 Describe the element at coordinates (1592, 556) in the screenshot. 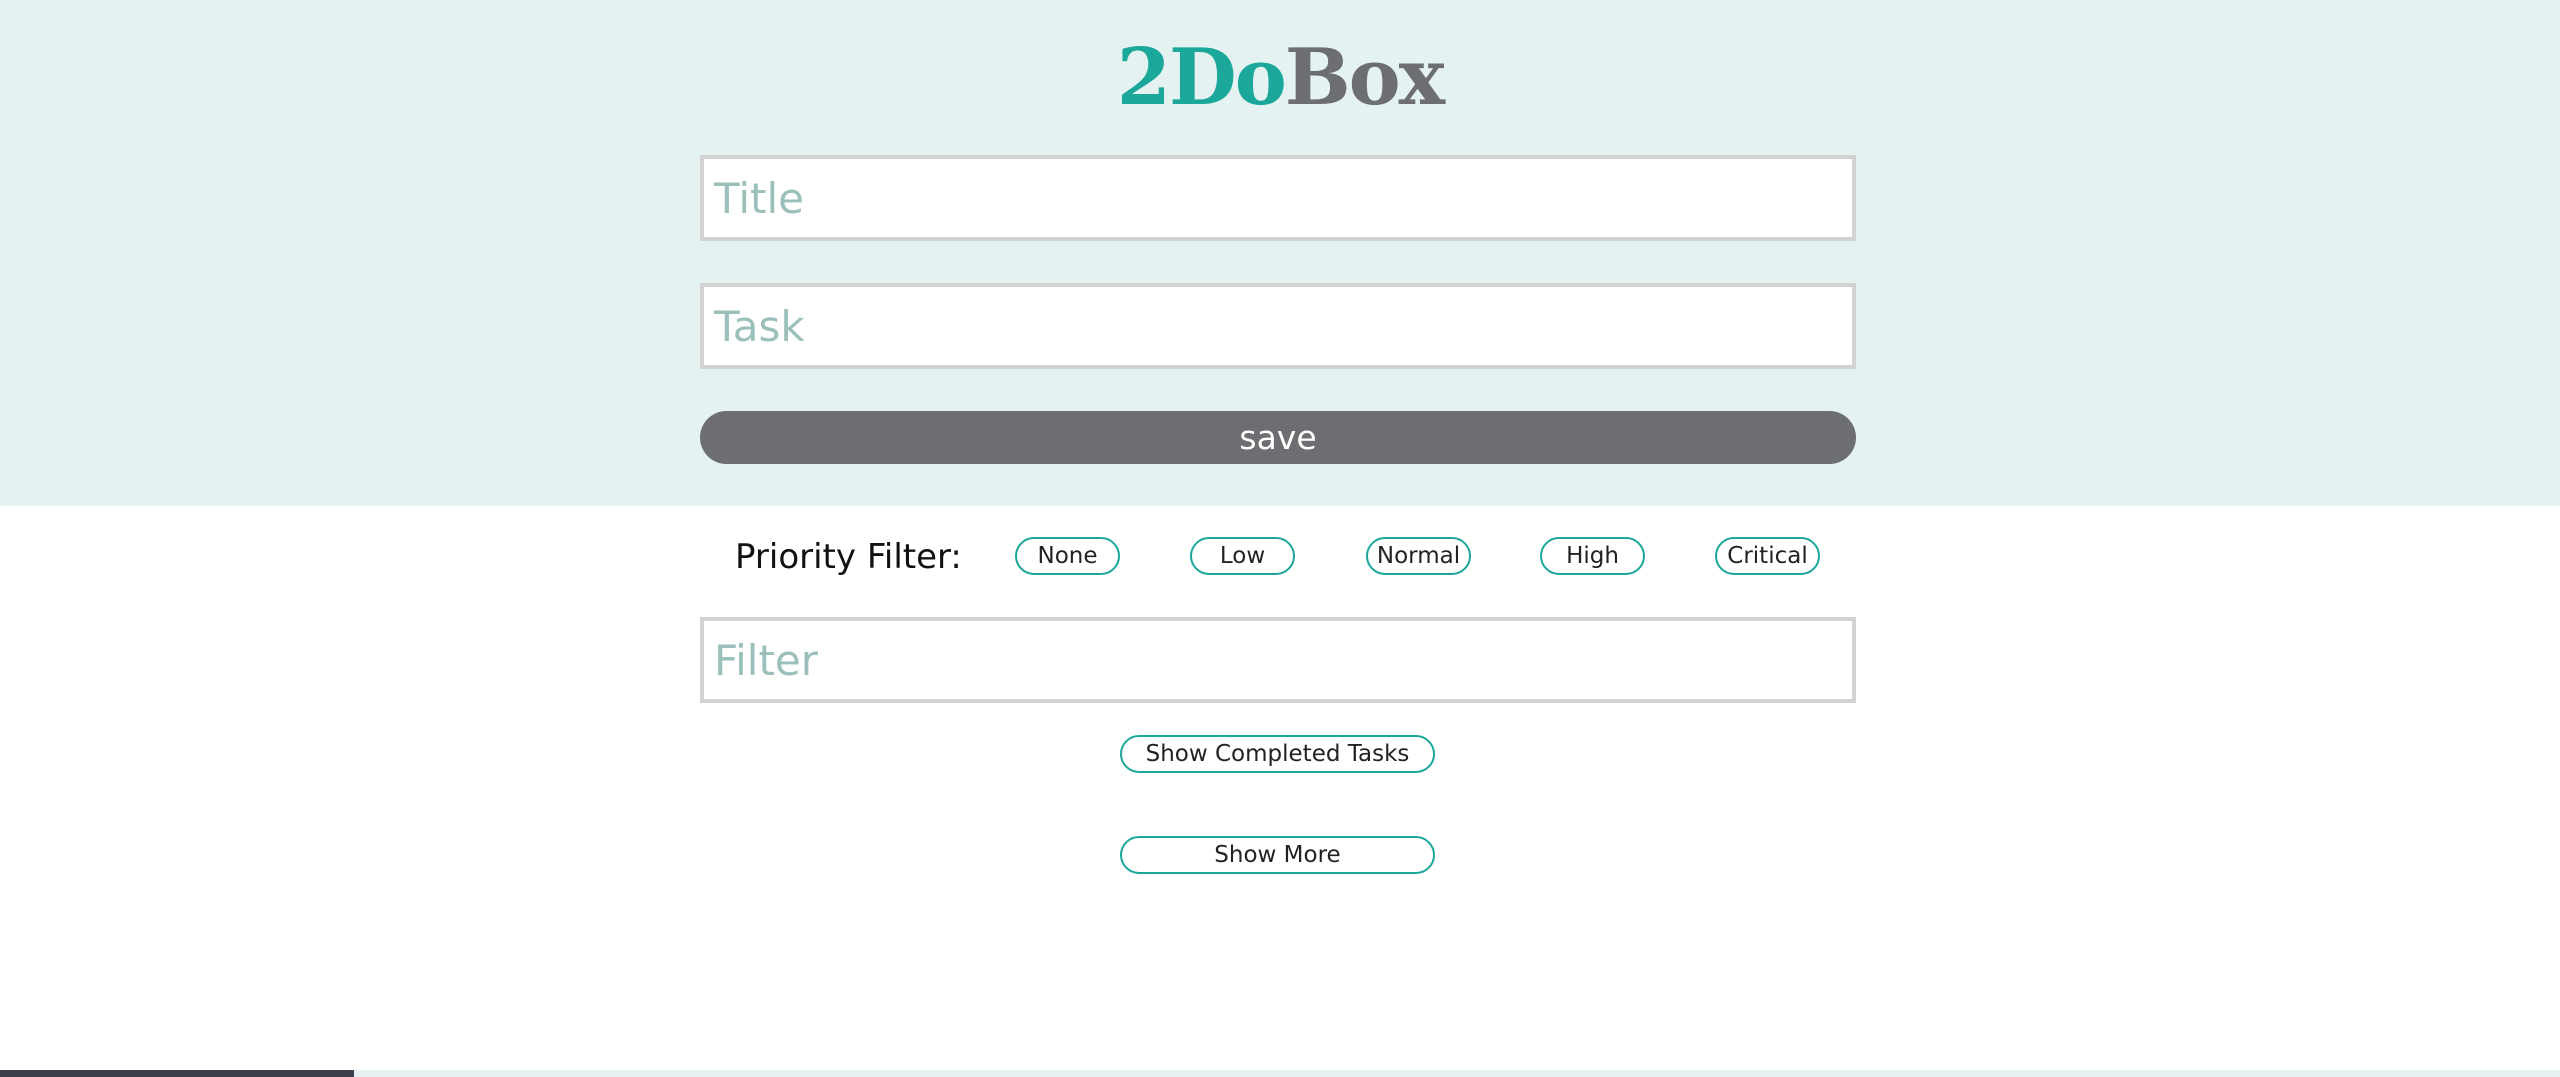

I see `priority-high-button: High` at that location.